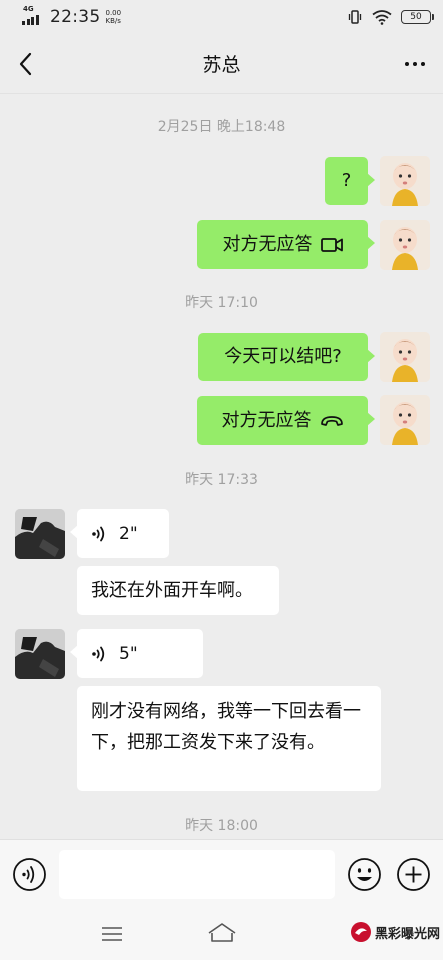 Image resolution: width=443 pixels, height=960 pixels. I want to click on network-type: 4G, so click(28, 9).